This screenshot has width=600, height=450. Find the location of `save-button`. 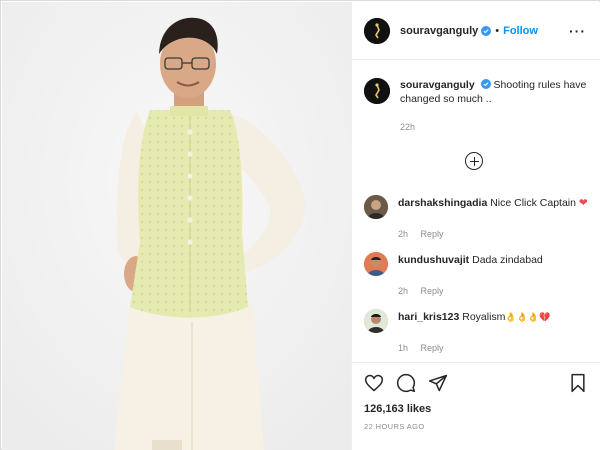

save-button is located at coordinates (578, 383).